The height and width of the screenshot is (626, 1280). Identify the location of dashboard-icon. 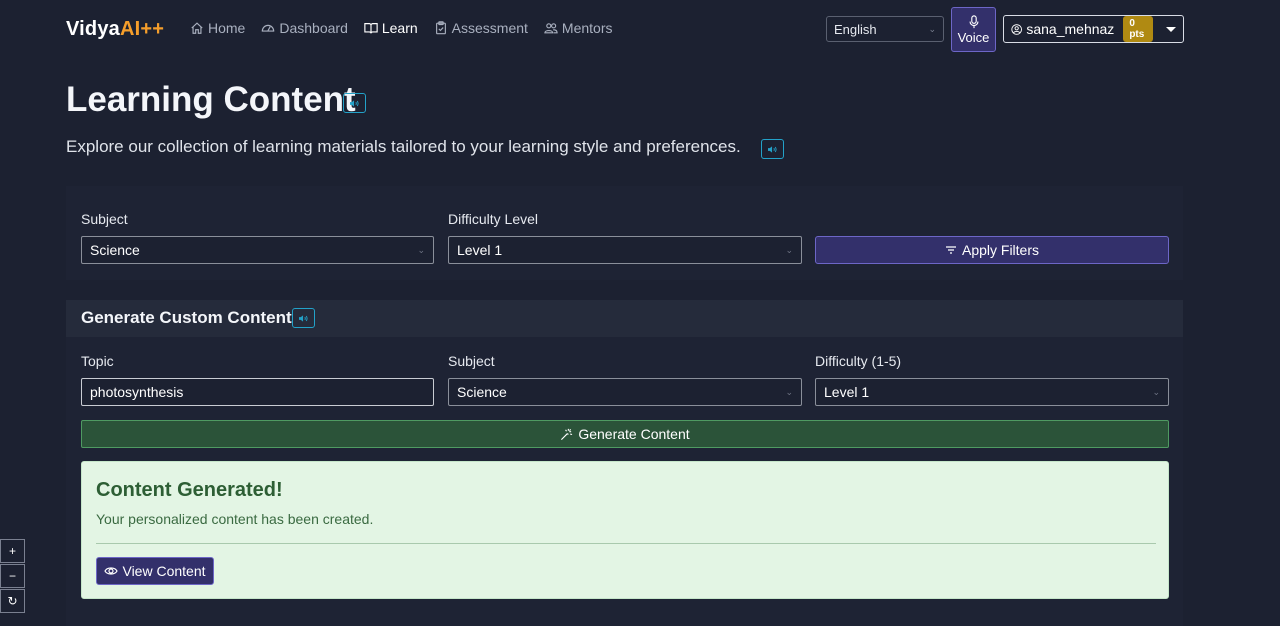
(268, 28).